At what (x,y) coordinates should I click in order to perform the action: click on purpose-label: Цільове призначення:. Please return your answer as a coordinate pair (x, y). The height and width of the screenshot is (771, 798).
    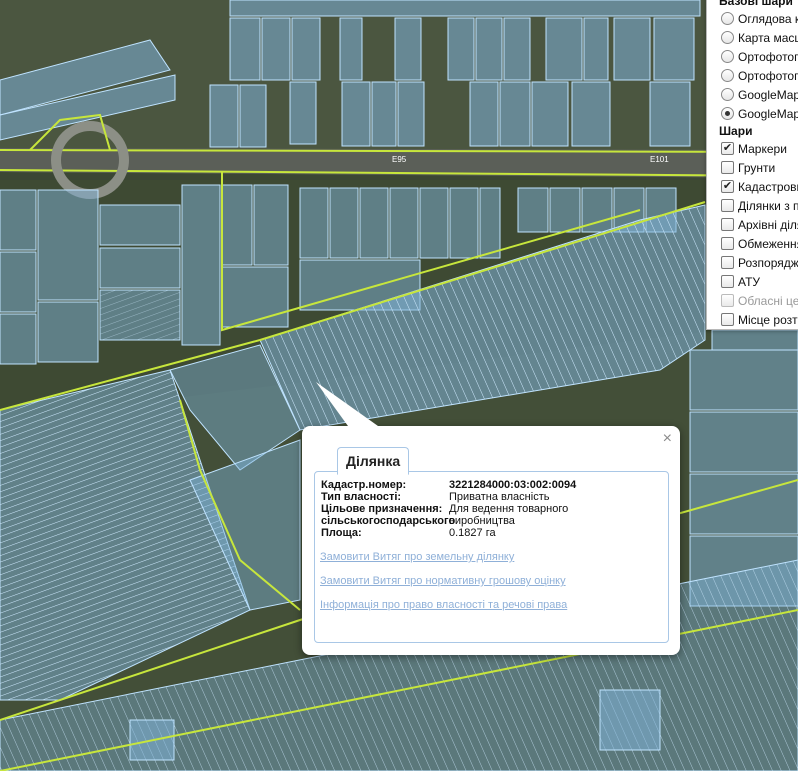
    Looking at the image, I should click on (382, 509).